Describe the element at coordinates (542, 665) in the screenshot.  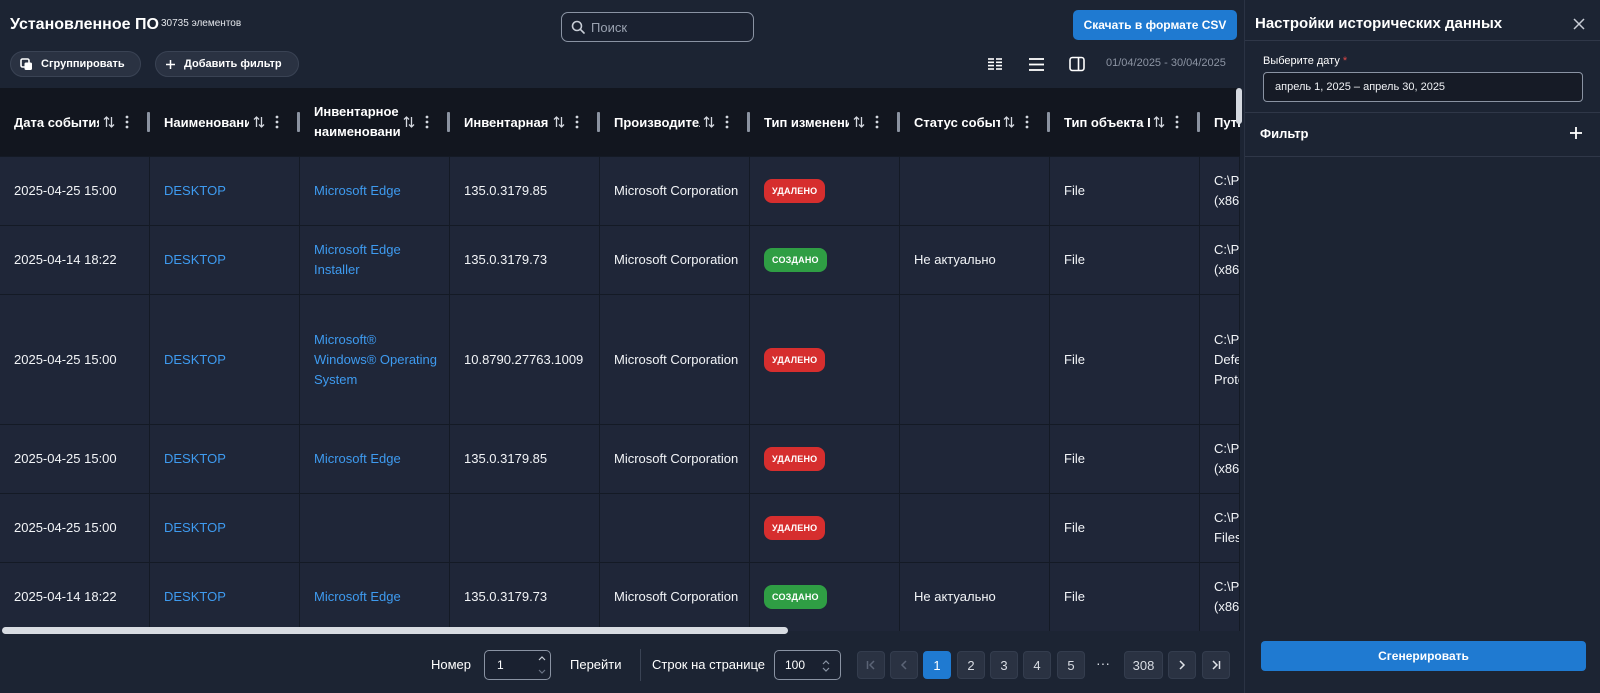
I see `stepper-icon` at that location.